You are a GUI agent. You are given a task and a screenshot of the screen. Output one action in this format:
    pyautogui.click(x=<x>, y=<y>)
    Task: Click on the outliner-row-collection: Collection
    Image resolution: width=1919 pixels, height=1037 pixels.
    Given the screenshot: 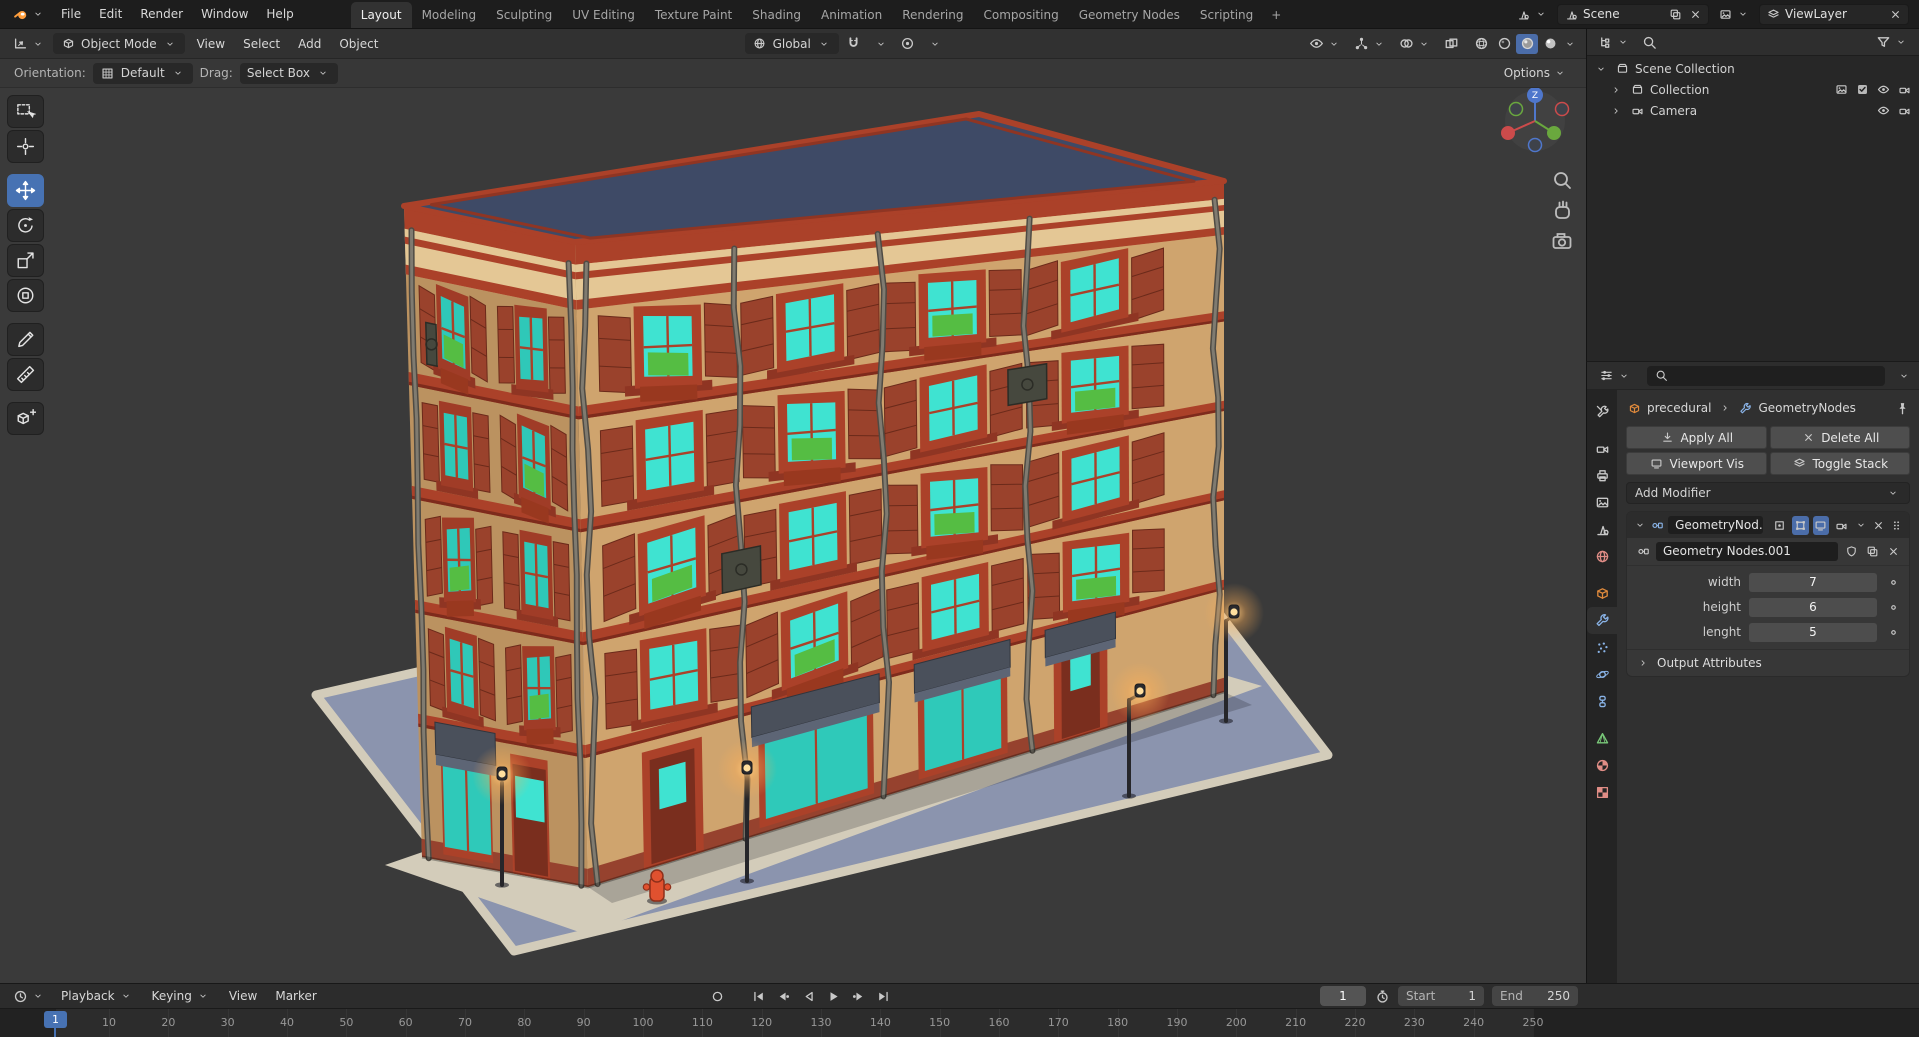 What is the action you would take?
    pyautogui.click(x=1753, y=89)
    